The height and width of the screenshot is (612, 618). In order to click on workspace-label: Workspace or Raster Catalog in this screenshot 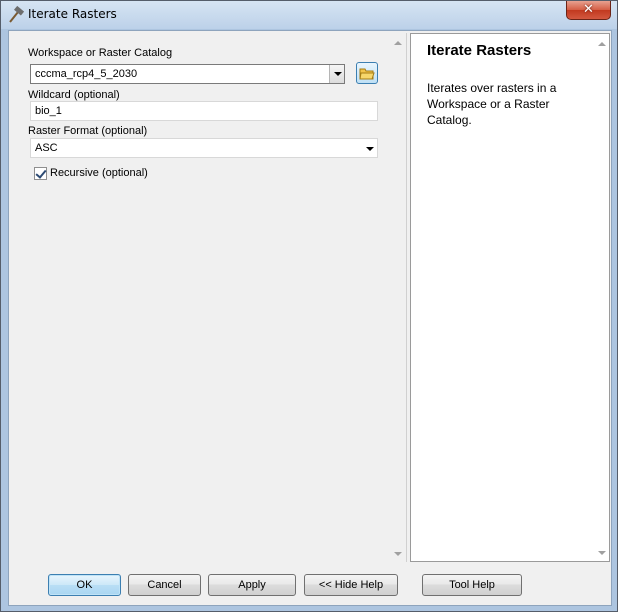, I will do `click(100, 53)`.